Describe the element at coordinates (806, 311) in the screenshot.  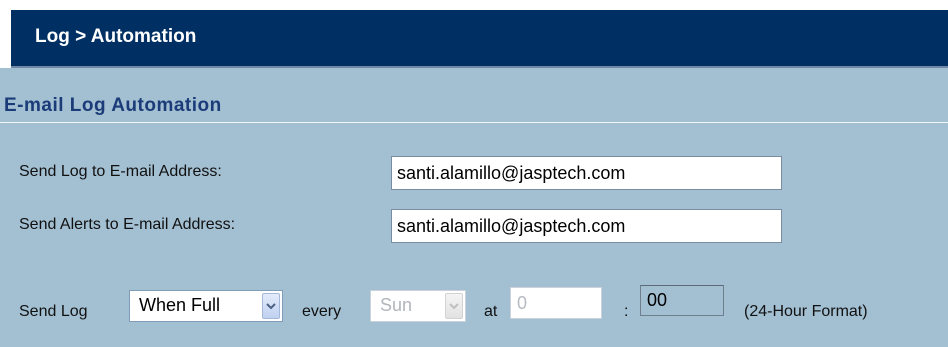
I see `time-format-note: (24-Hour Format)` at that location.